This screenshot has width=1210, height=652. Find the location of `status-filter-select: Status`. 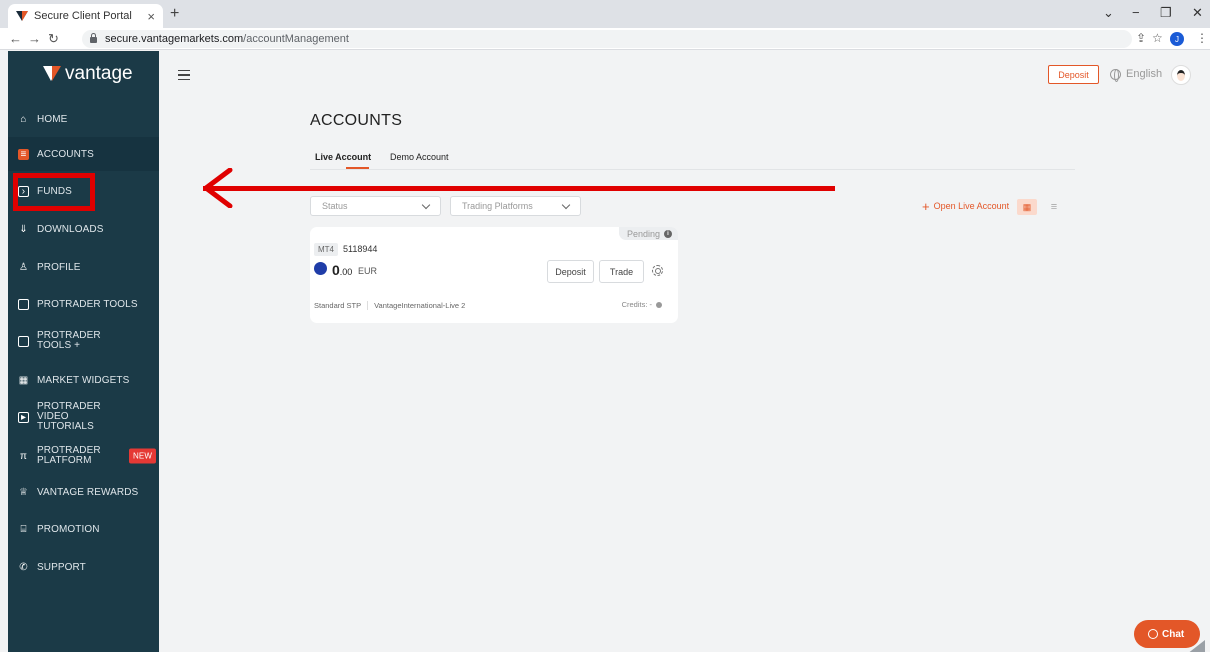

status-filter-select: Status is located at coordinates (375, 206).